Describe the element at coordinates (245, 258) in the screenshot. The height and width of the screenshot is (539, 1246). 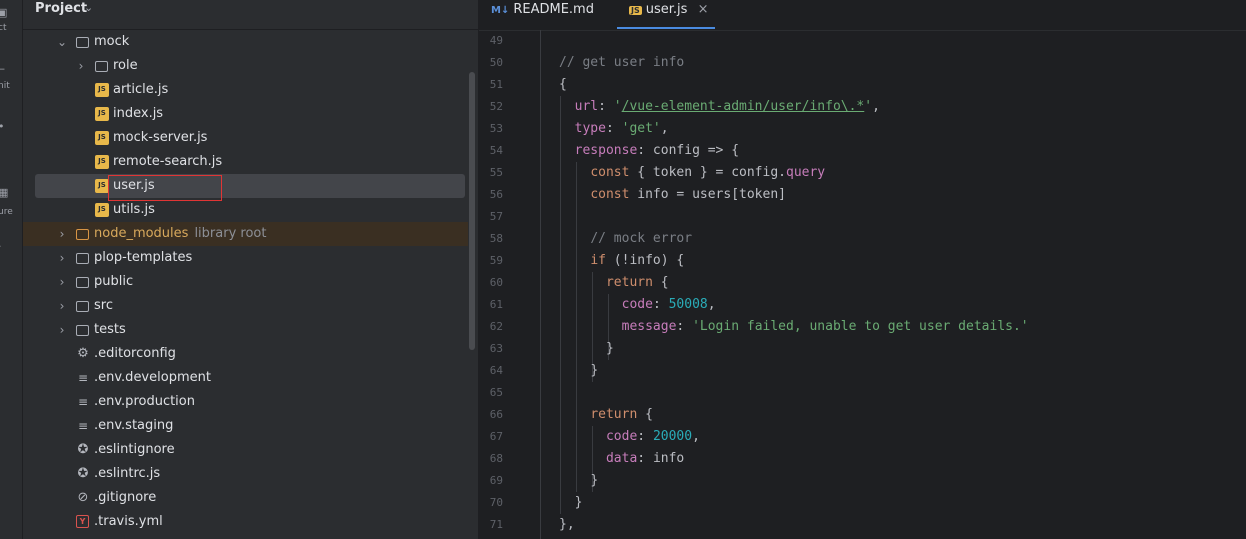
I see `tree-item-plop-templates: › plop-templates` at that location.